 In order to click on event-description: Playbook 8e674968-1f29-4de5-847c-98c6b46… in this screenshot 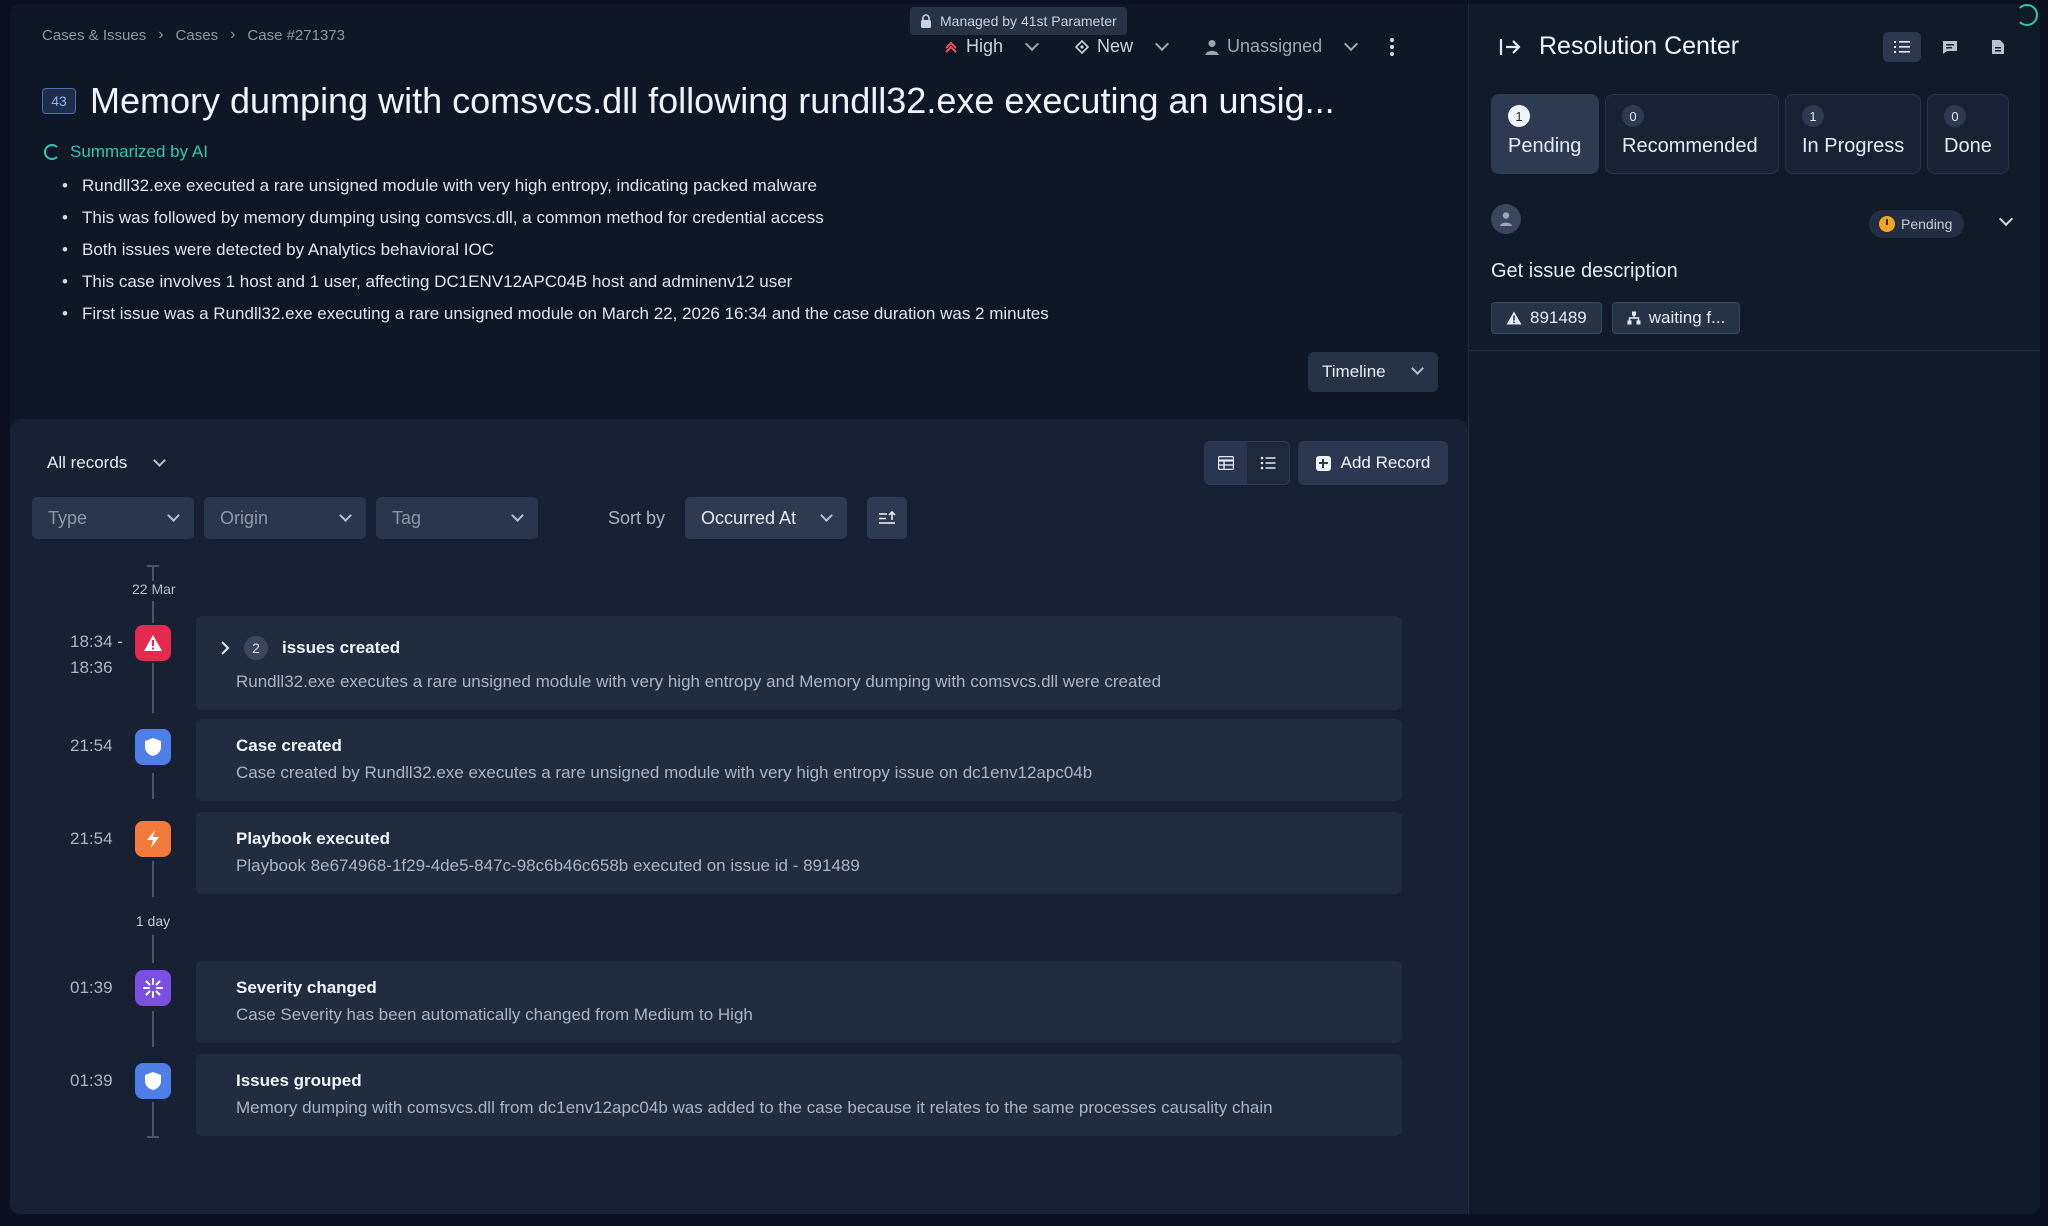, I will do `click(548, 865)`.